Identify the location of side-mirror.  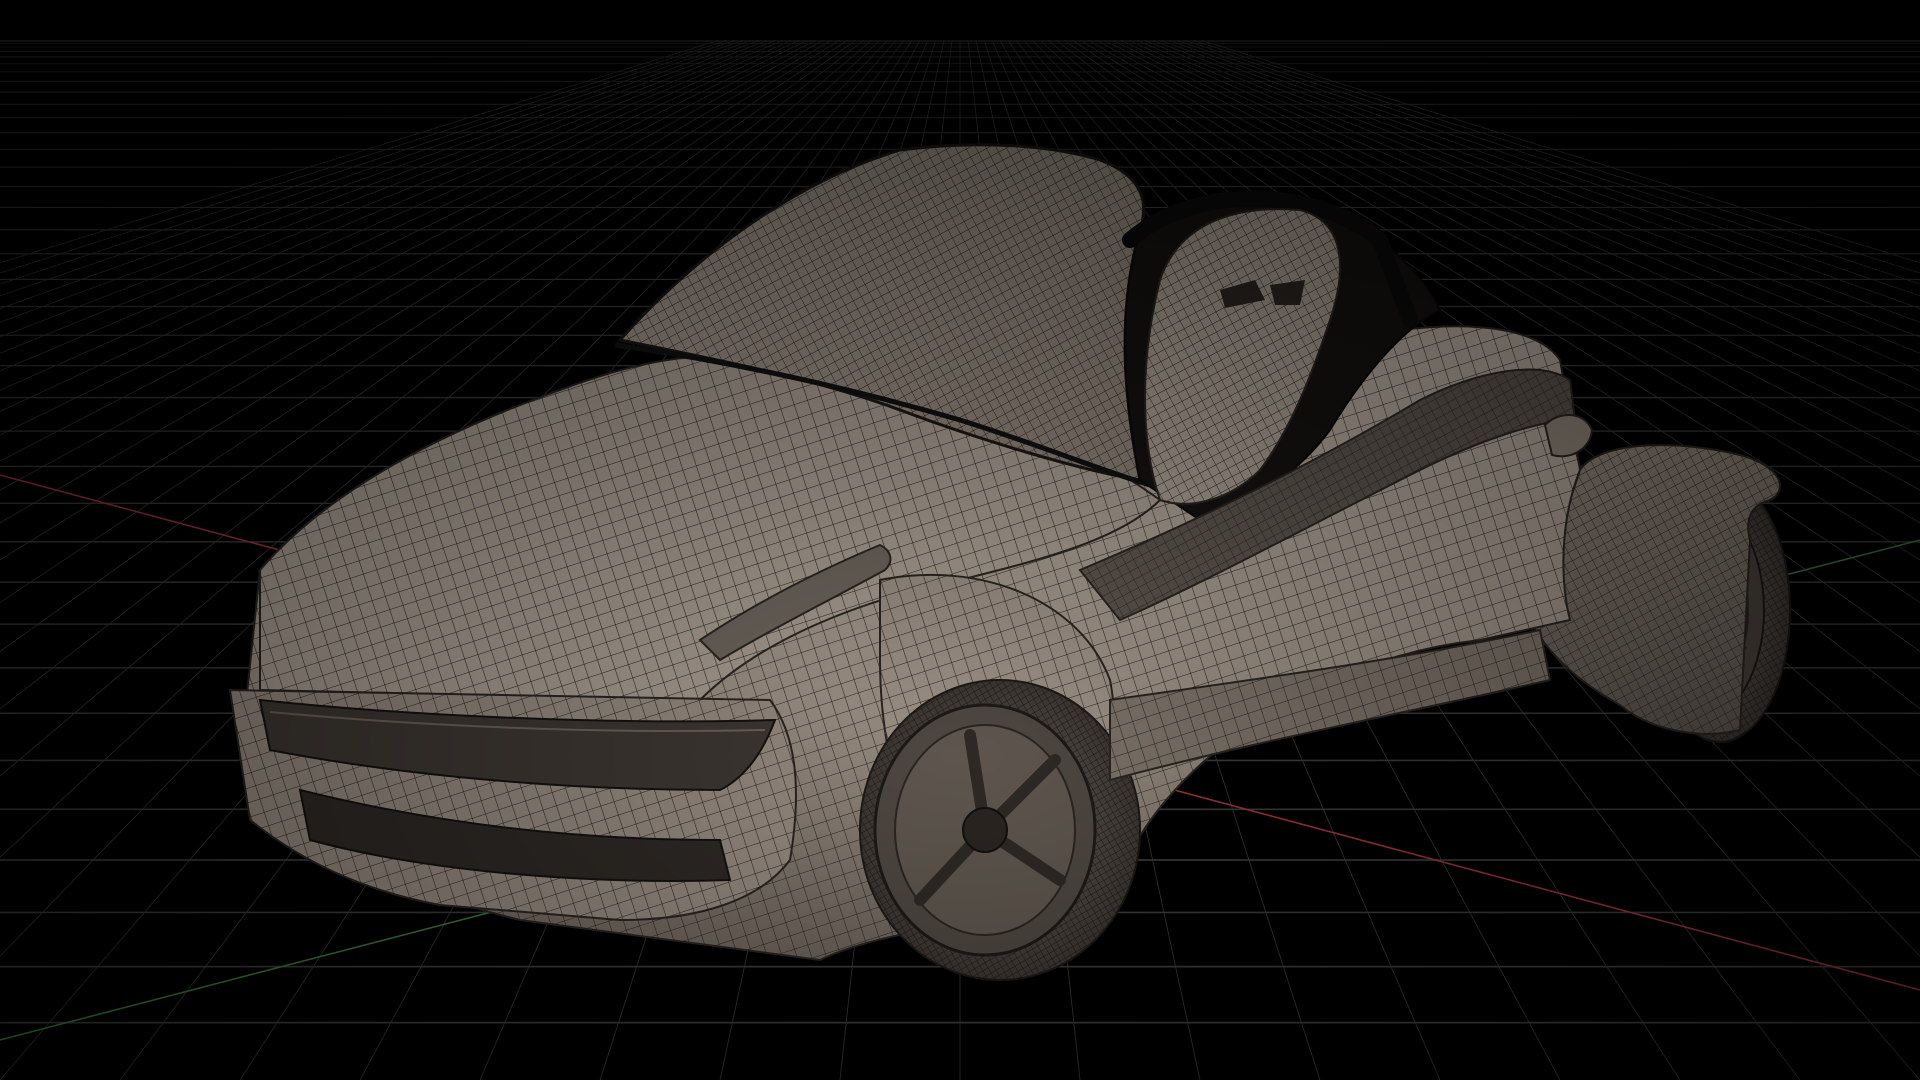
(1568, 435).